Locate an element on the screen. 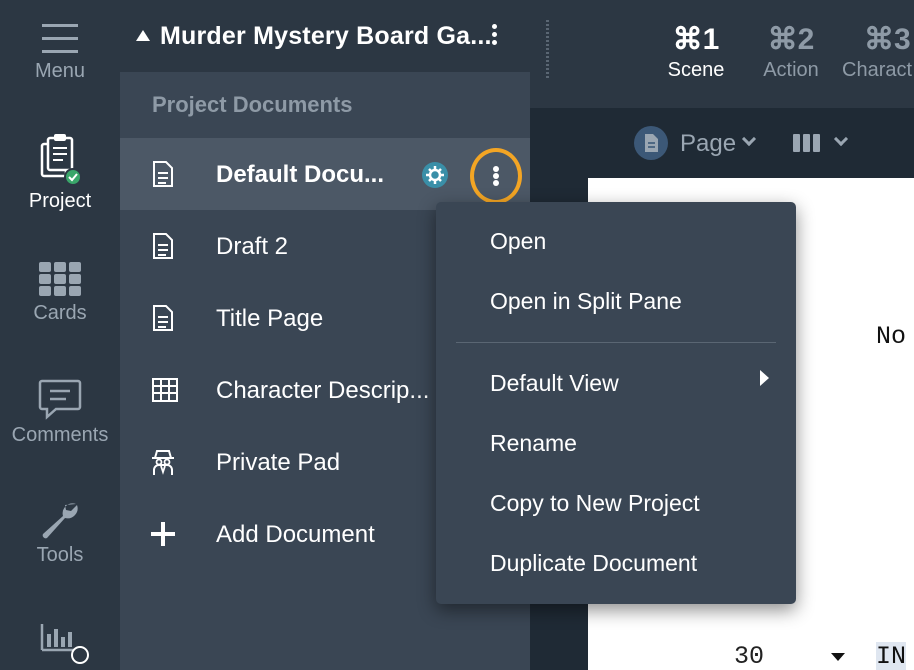 The width and height of the screenshot is (914, 670). tab-shortcut: ⌘1 is located at coordinates (696, 39).